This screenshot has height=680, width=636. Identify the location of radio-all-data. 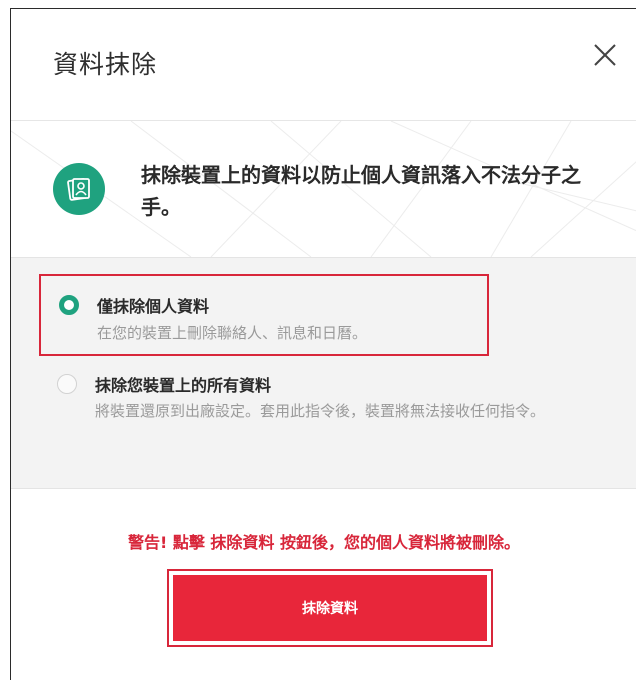
(67, 384).